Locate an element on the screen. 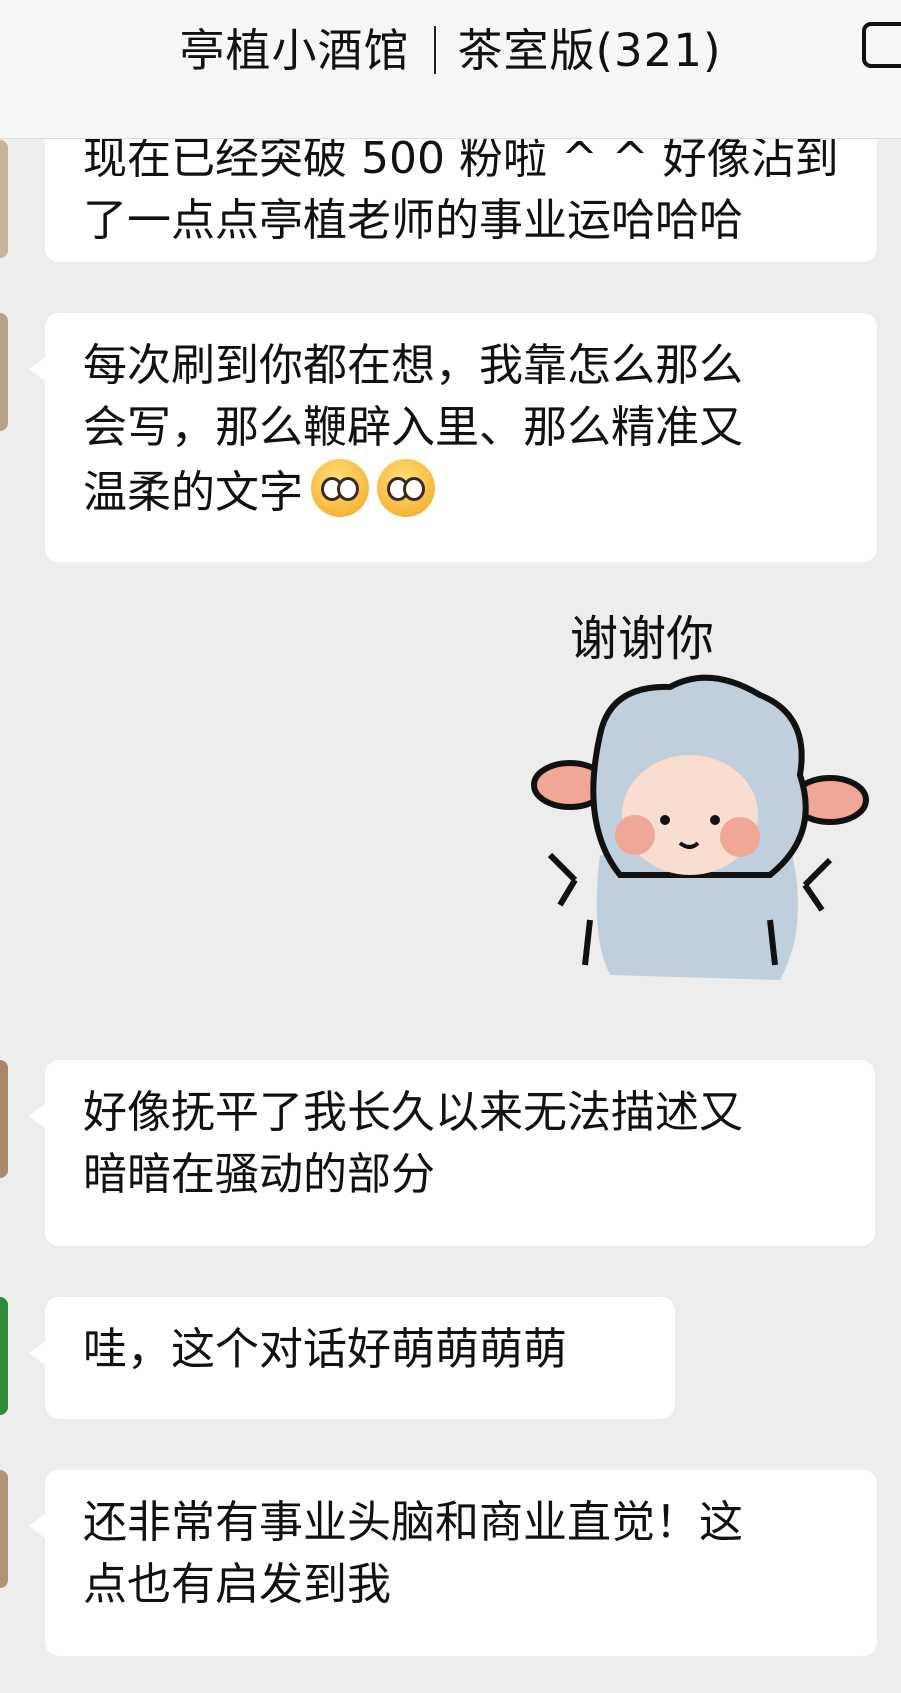 The image size is (901, 1693). message-line: 还非常有事业头脑和商业直觉！这 is located at coordinates (413, 1522).